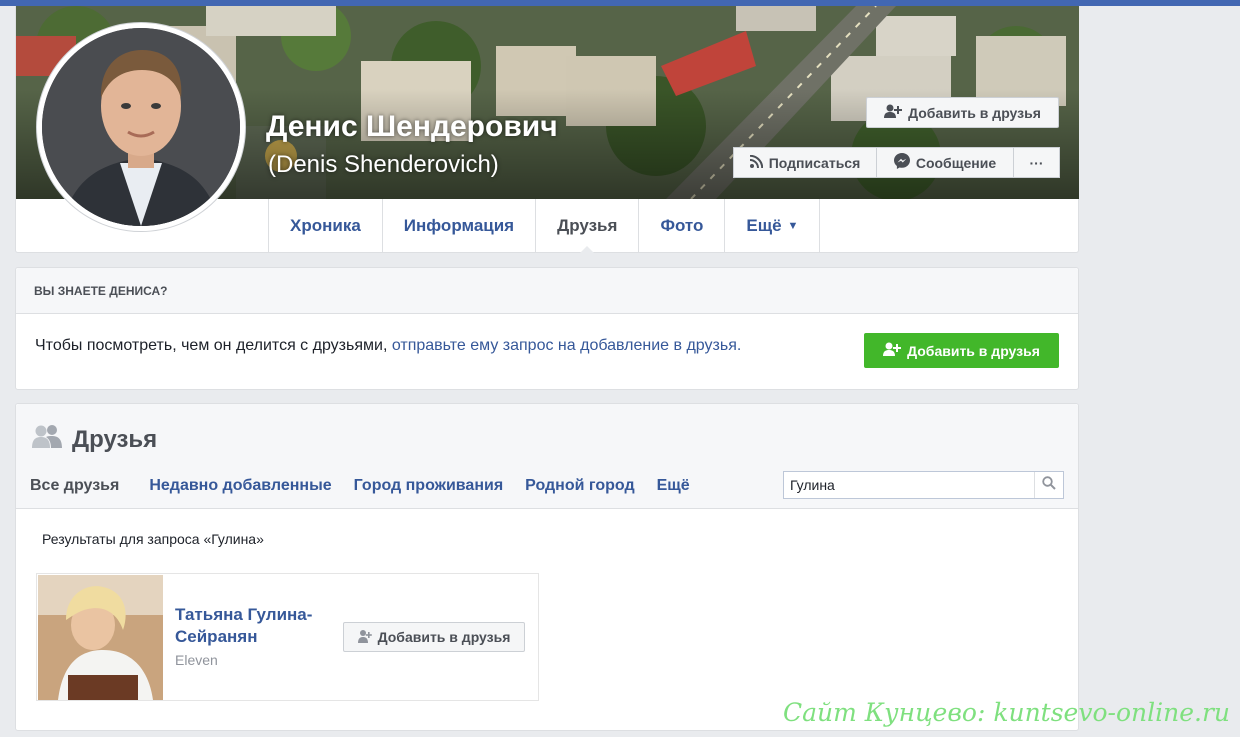 This screenshot has height=737, width=1240. I want to click on tab-friends: Друзья, so click(588, 226).